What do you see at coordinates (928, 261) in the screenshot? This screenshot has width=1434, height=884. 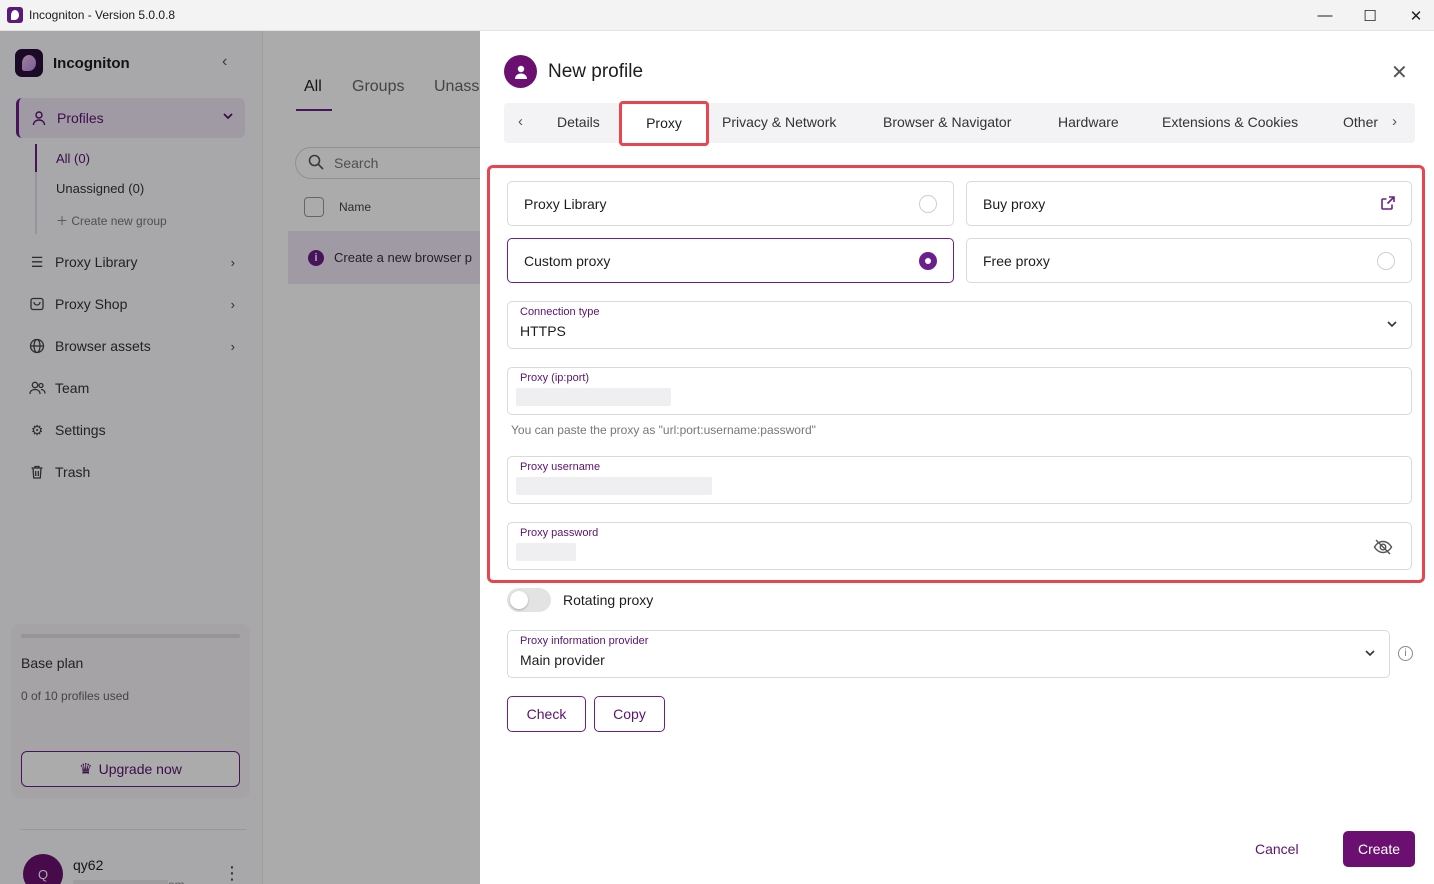 I see `radio-custom-proxy` at bounding box center [928, 261].